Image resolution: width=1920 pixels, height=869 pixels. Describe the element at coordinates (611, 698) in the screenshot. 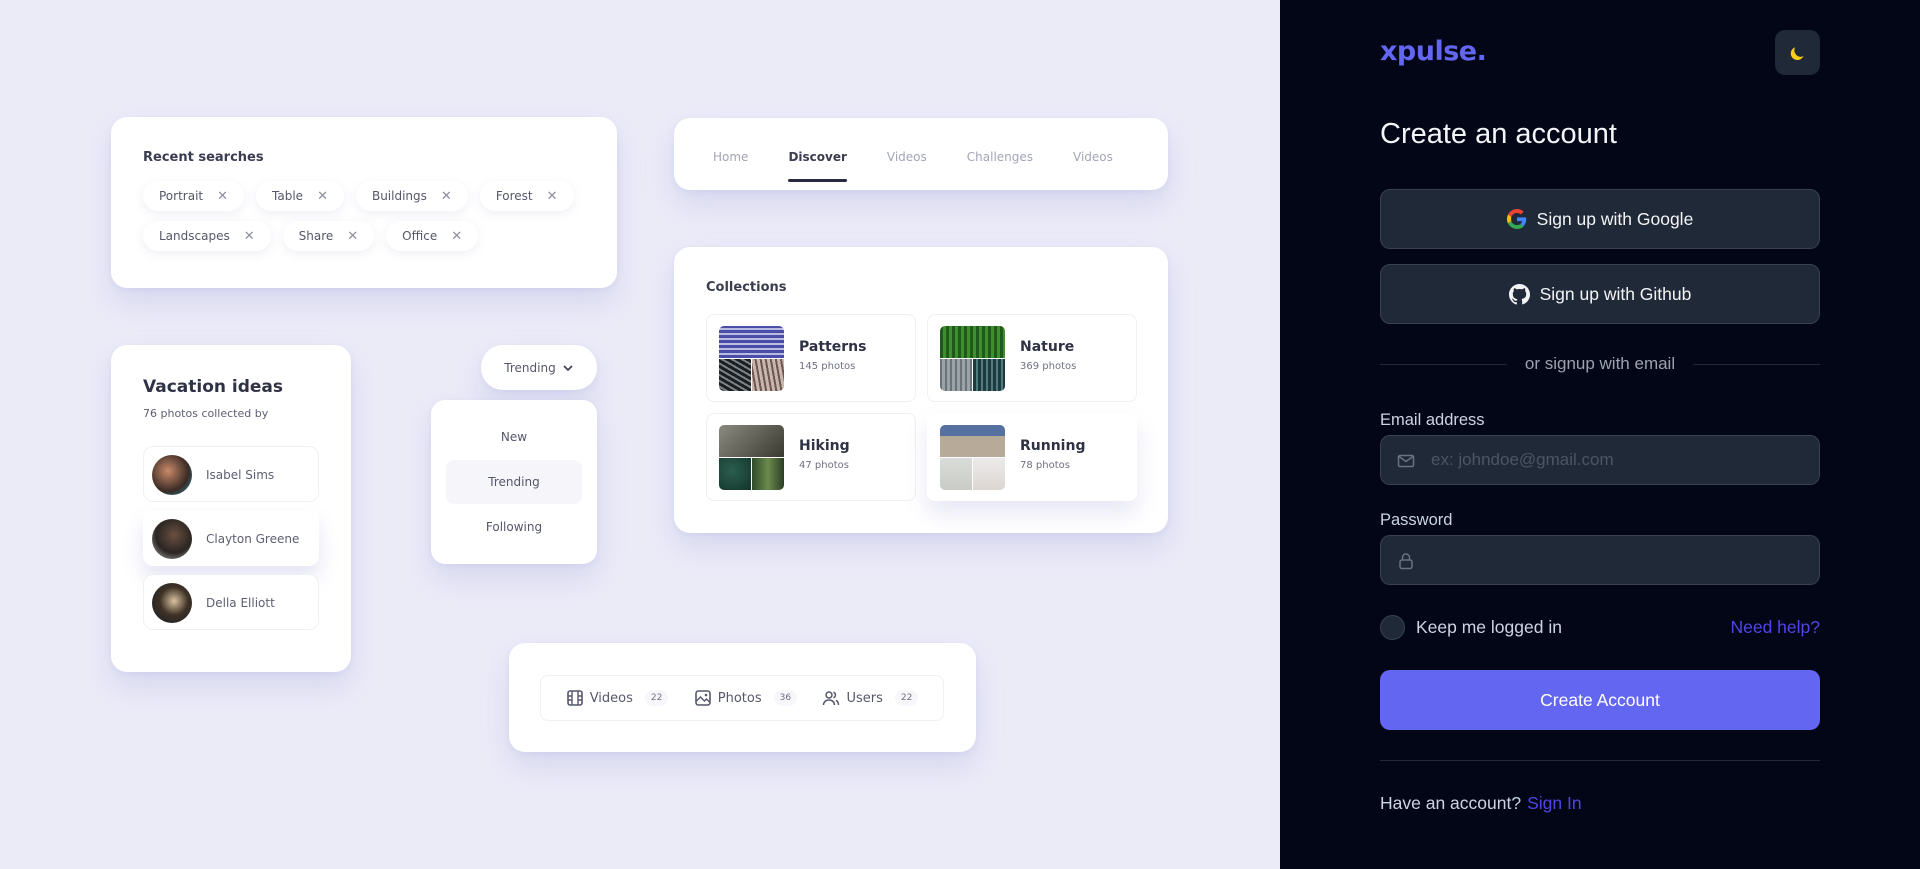

I see `filter-label: Videos` at that location.